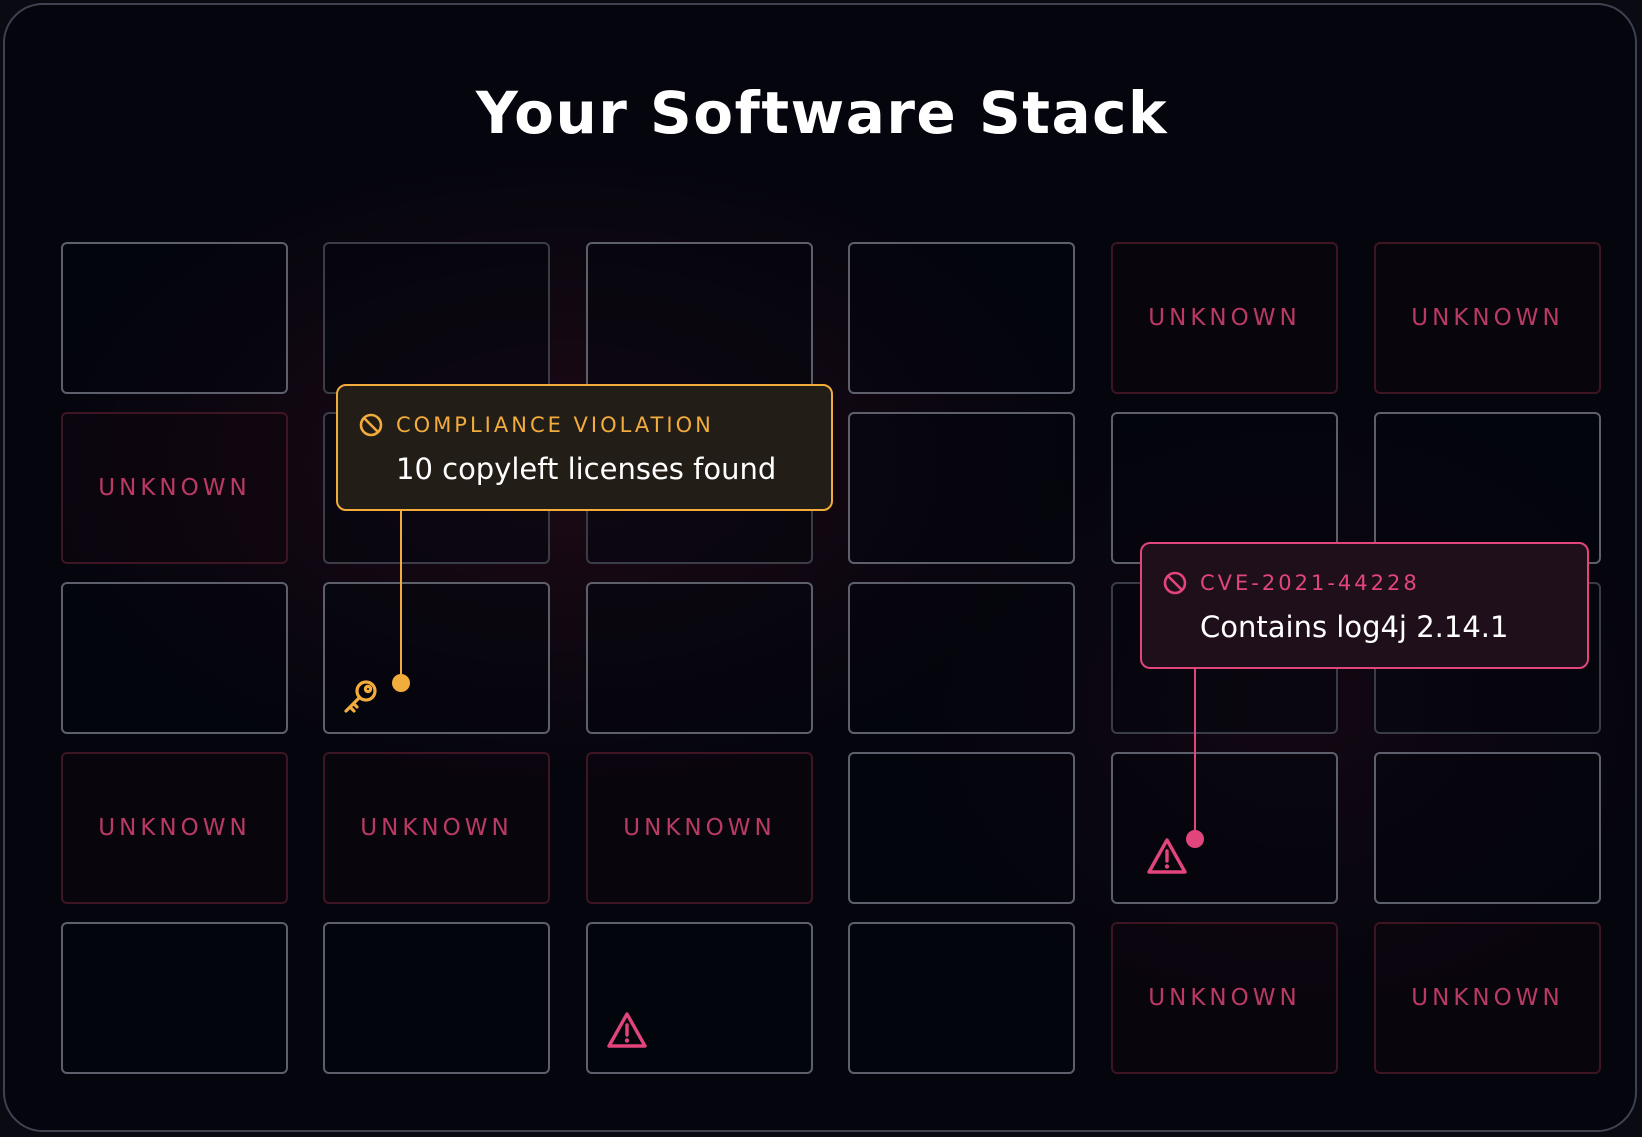 This screenshot has width=1642, height=1137. What do you see at coordinates (1195, 754) in the screenshot?
I see `cve-connector-line` at bounding box center [1195, 754].